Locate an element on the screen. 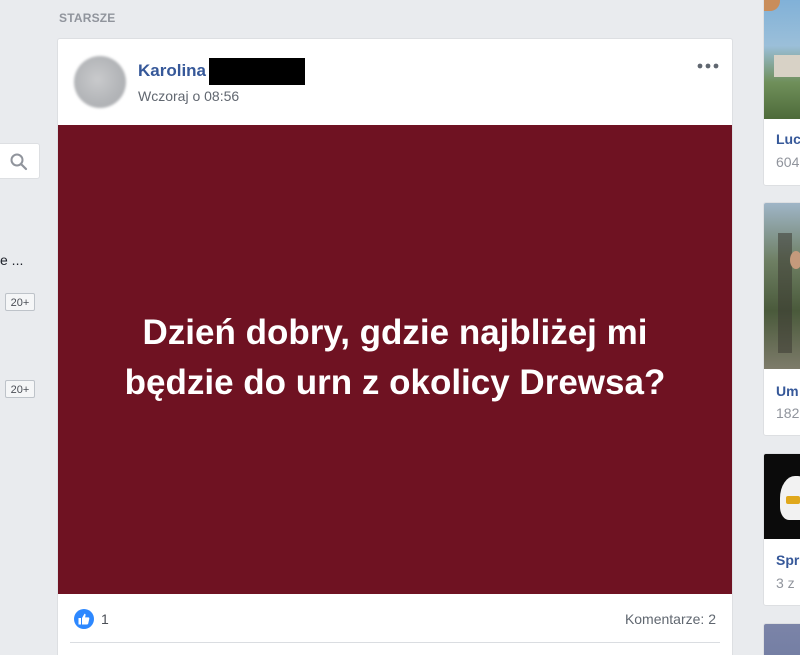 The width and height of the screenshot is (800, 655). group-title: Luc is located at coordinates (788, 139).